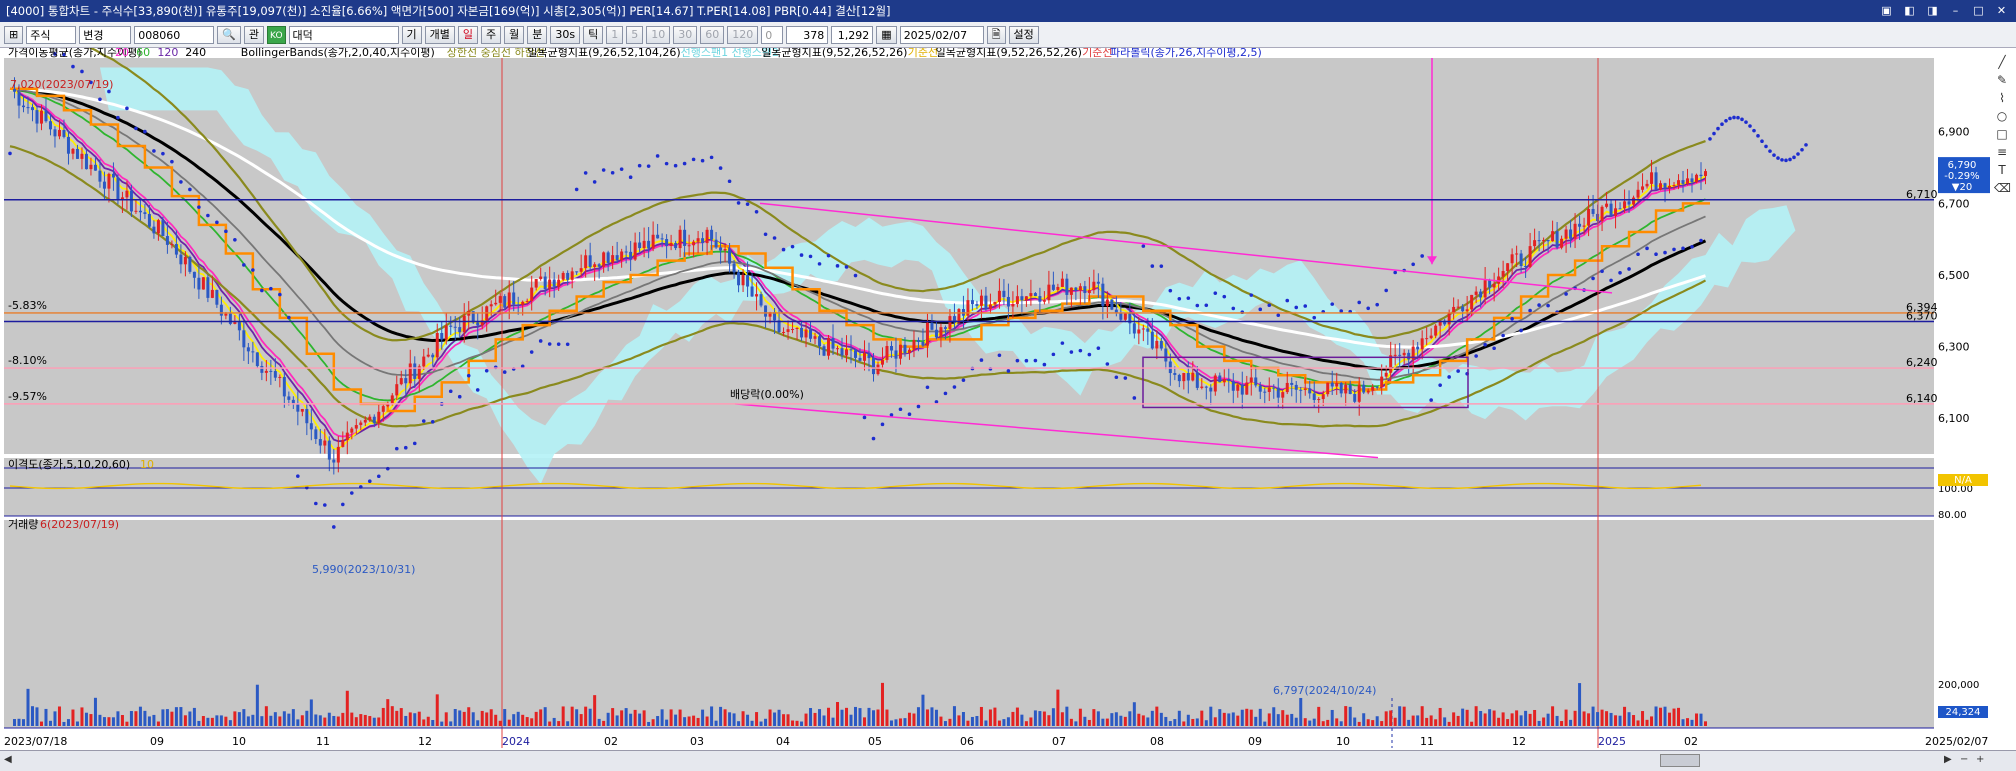 This screenshot has width=2016, height=771. I want to click on period-30s: 30s, so click(565, 34).